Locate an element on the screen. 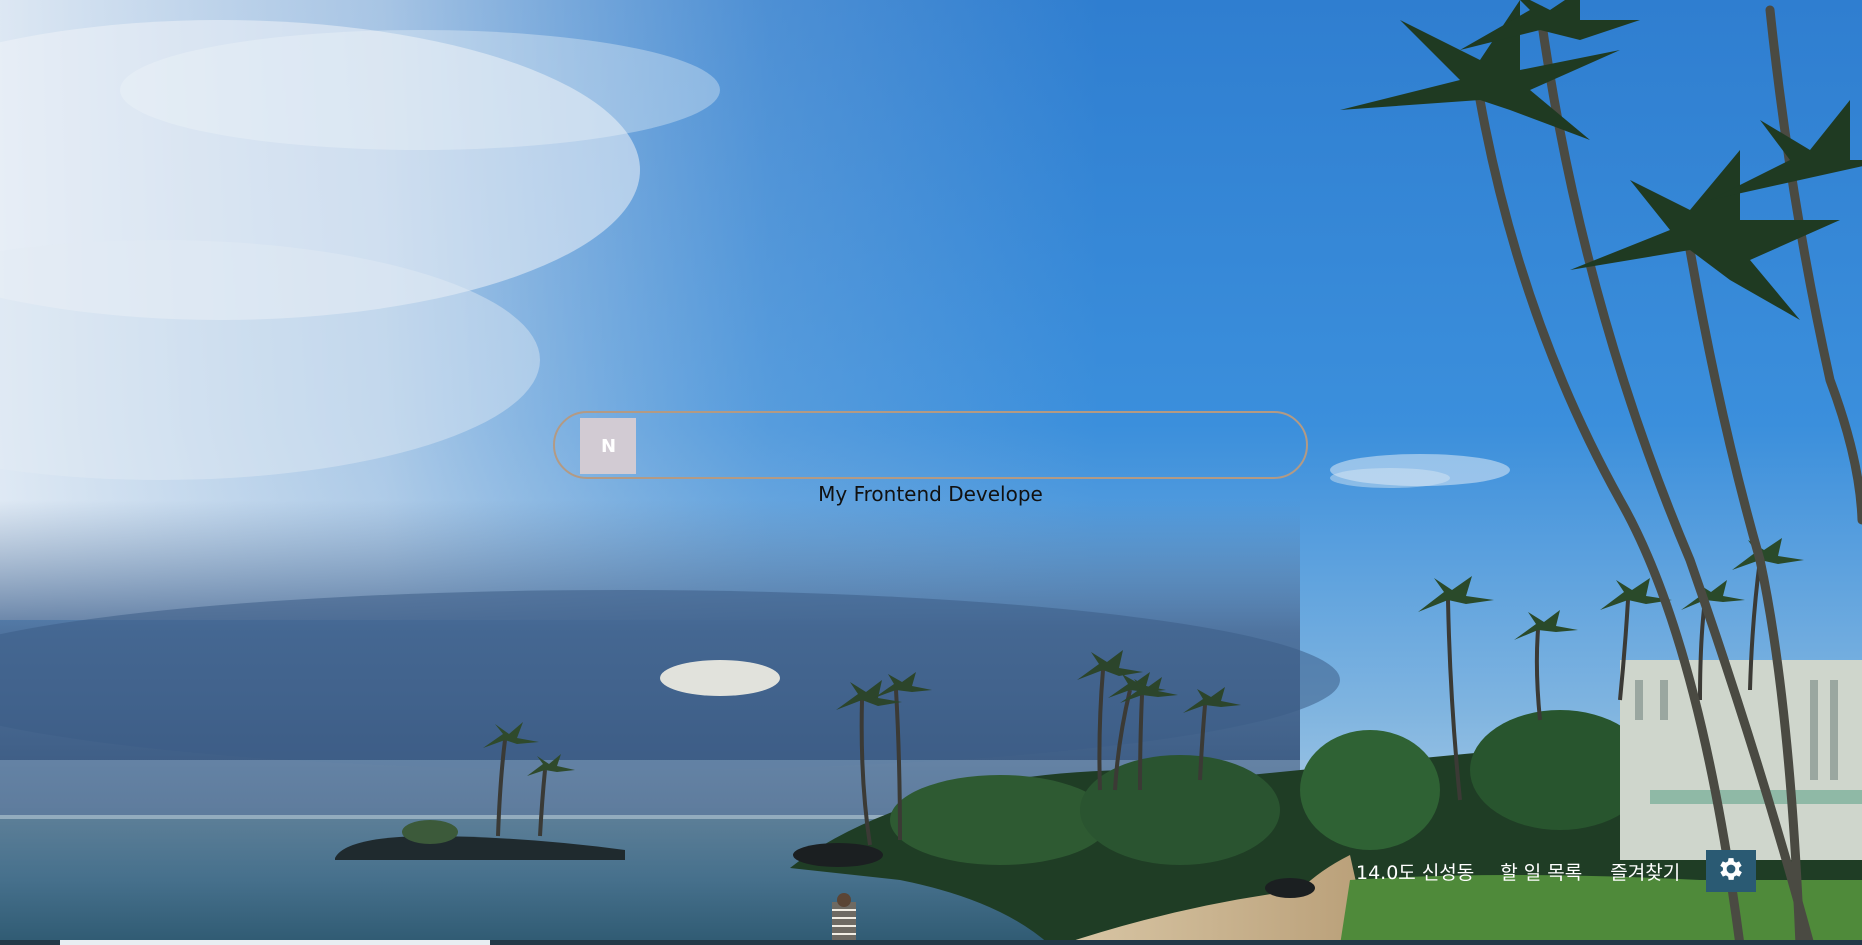 This screenshot has width=1862, height=945. settings-button is located at coordinates (1731, 871).